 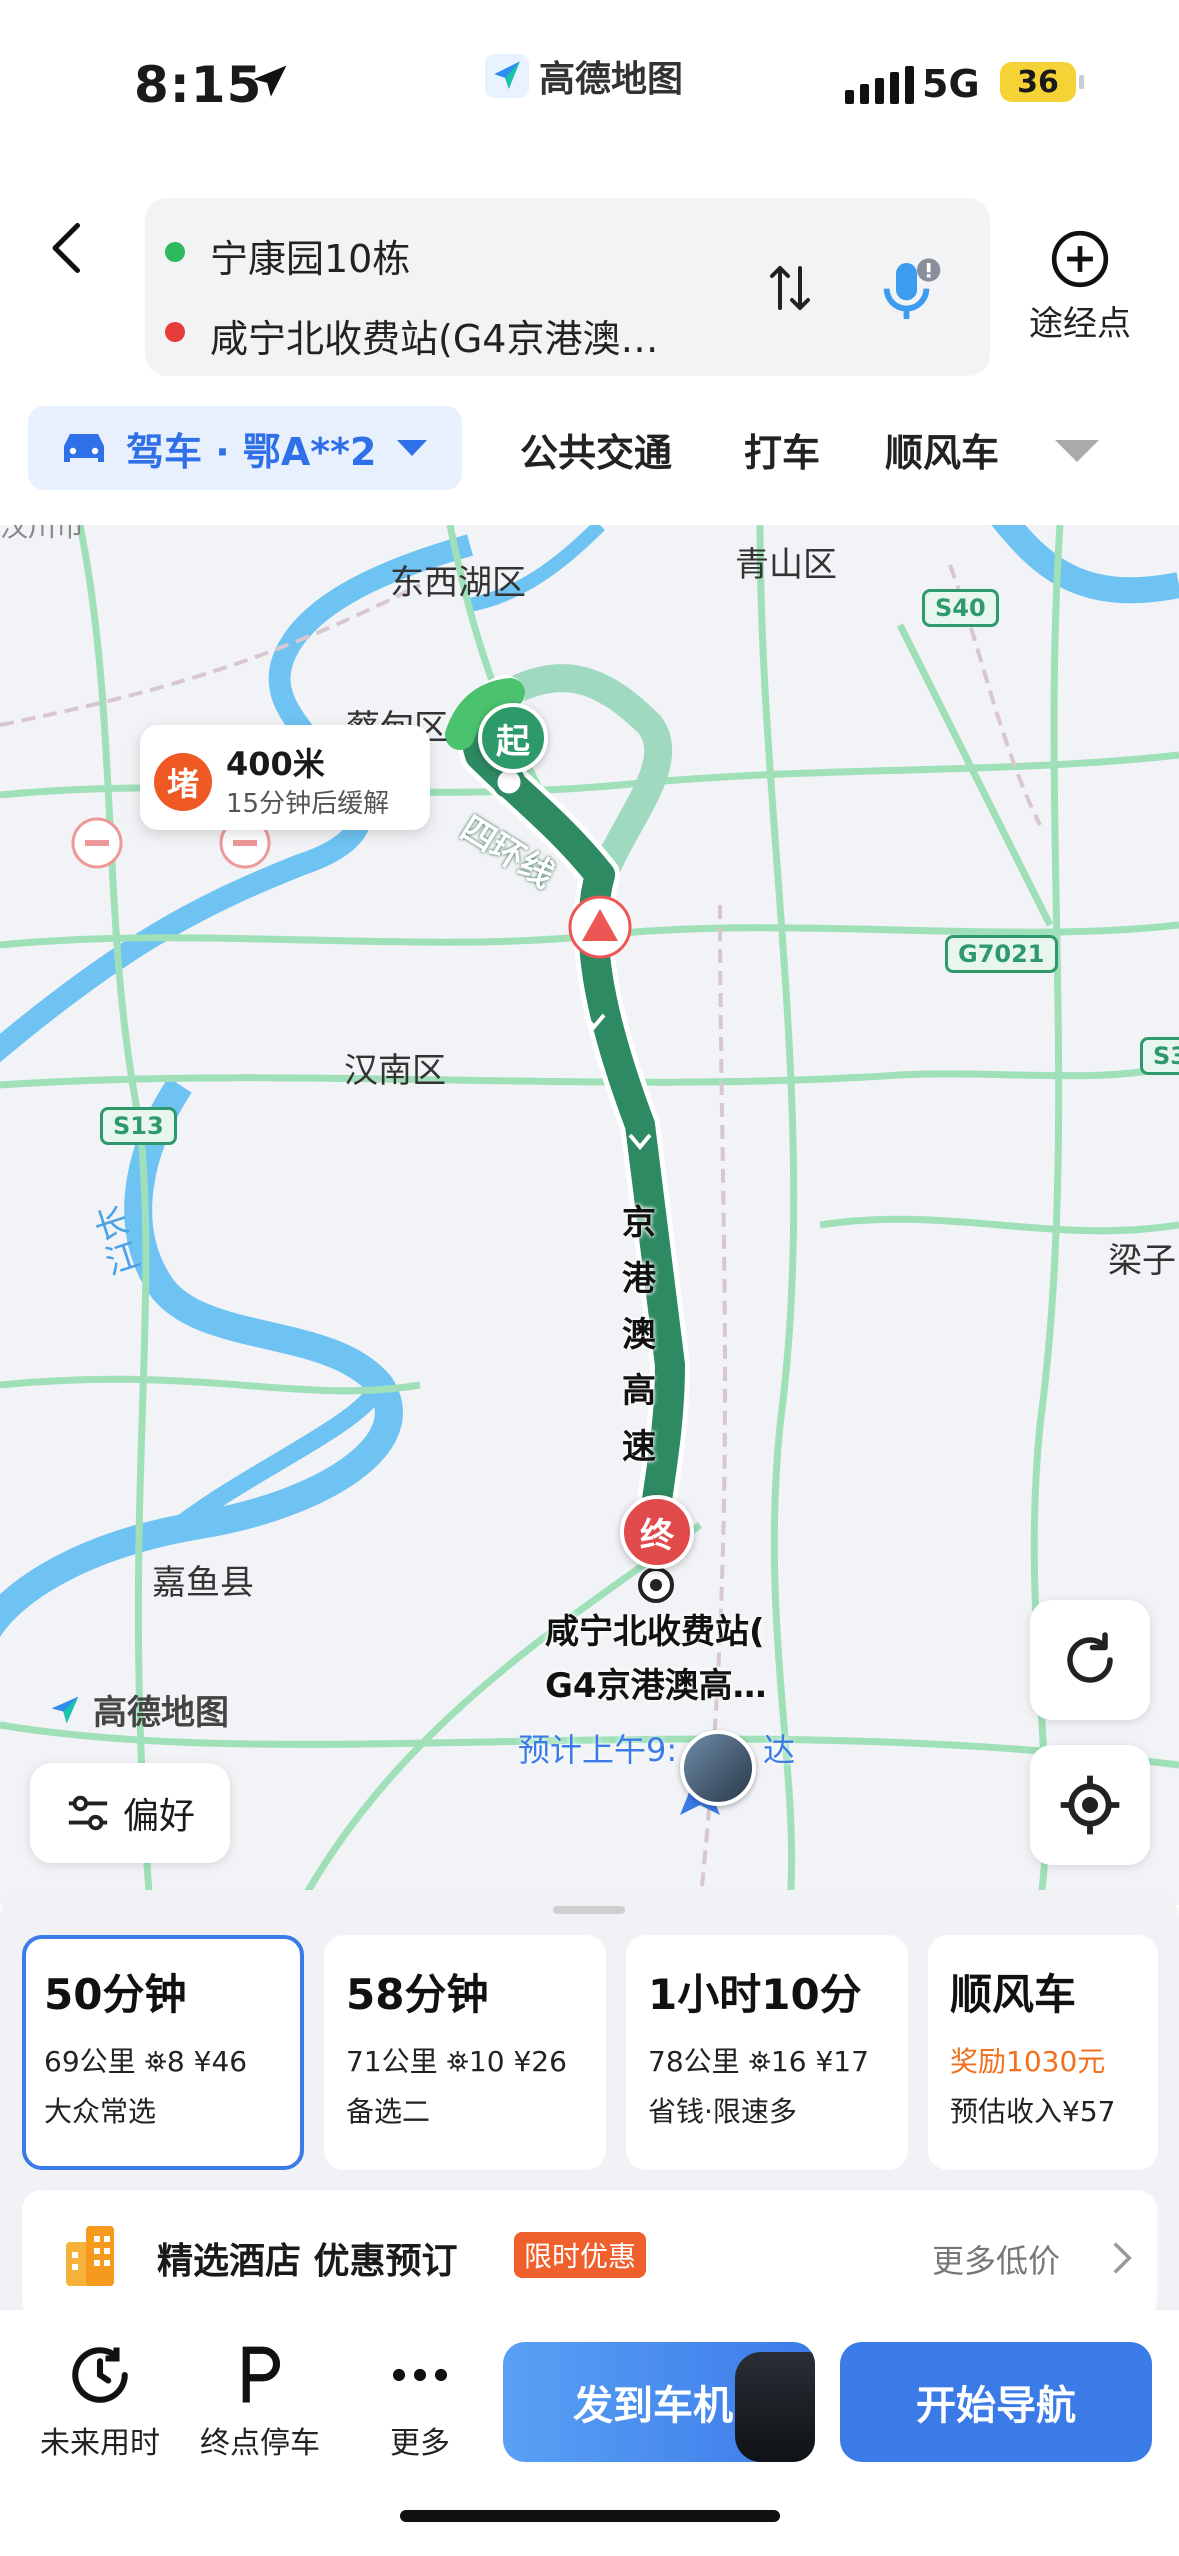 I want to click on voice-input-icon, so click(x=910, y=291).